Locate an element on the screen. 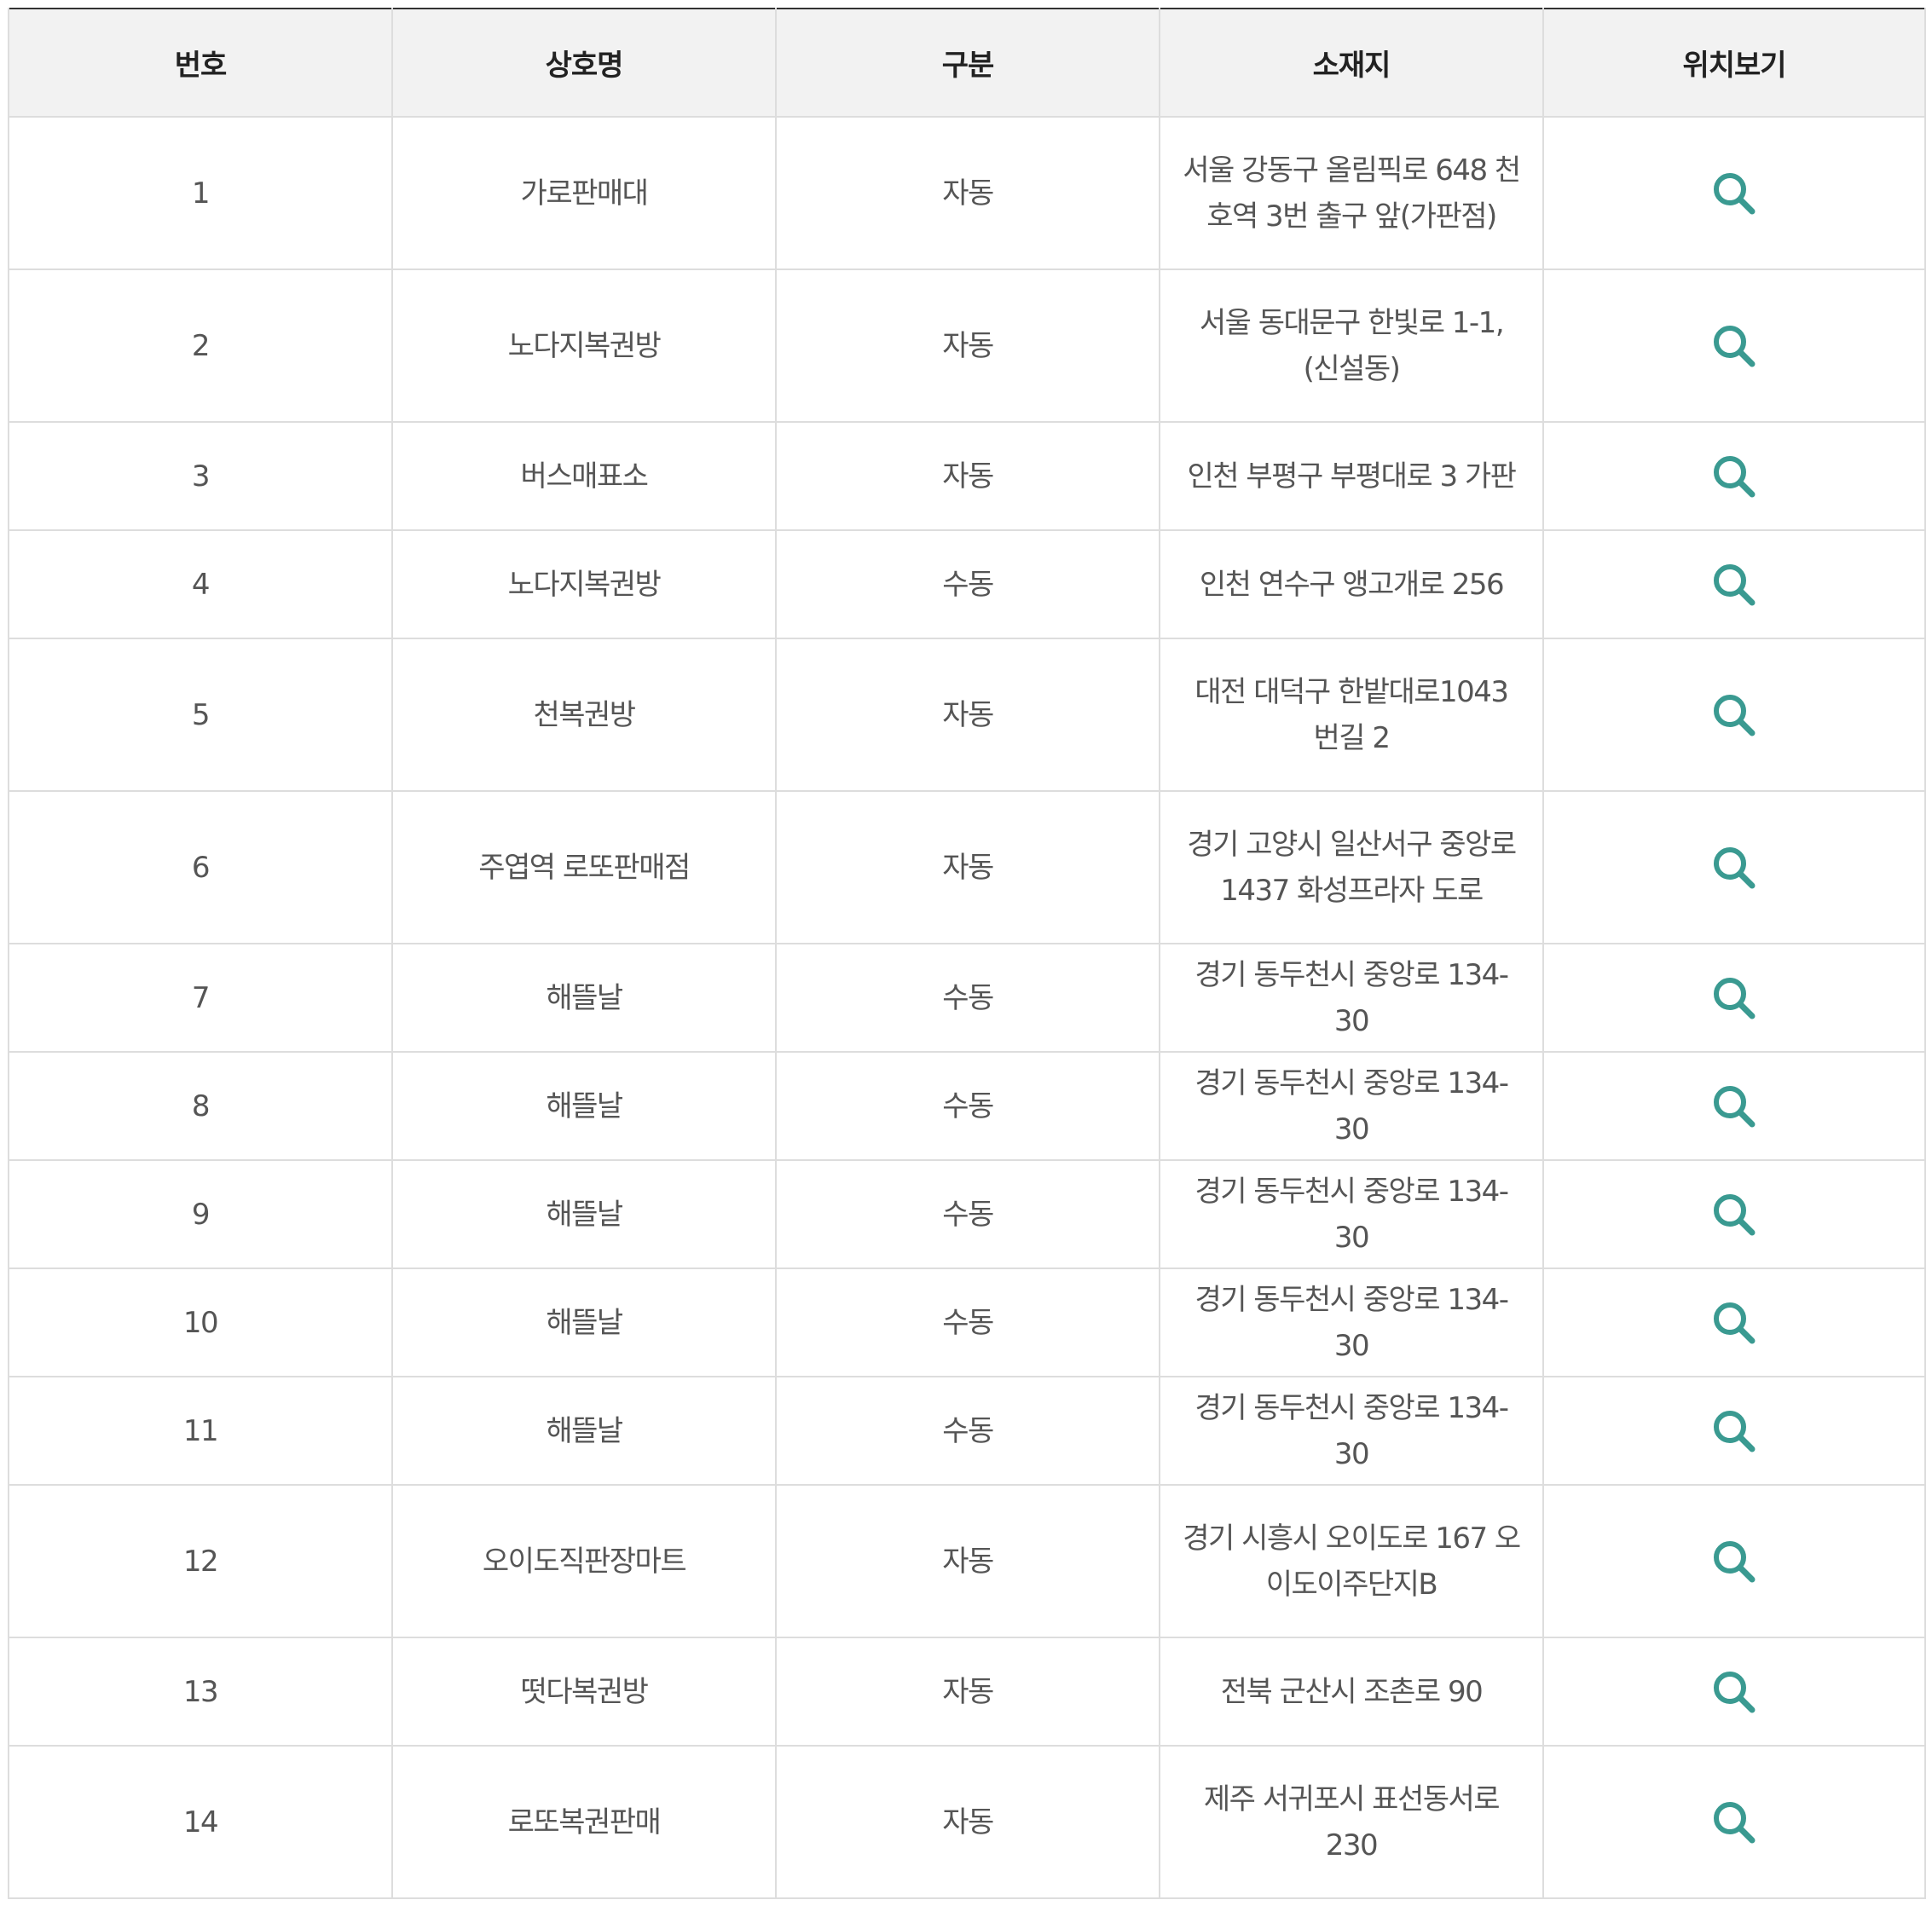 This screenshot has width=1932, height=1923. cell-number: 11 is located at coordinates (200, 1431).